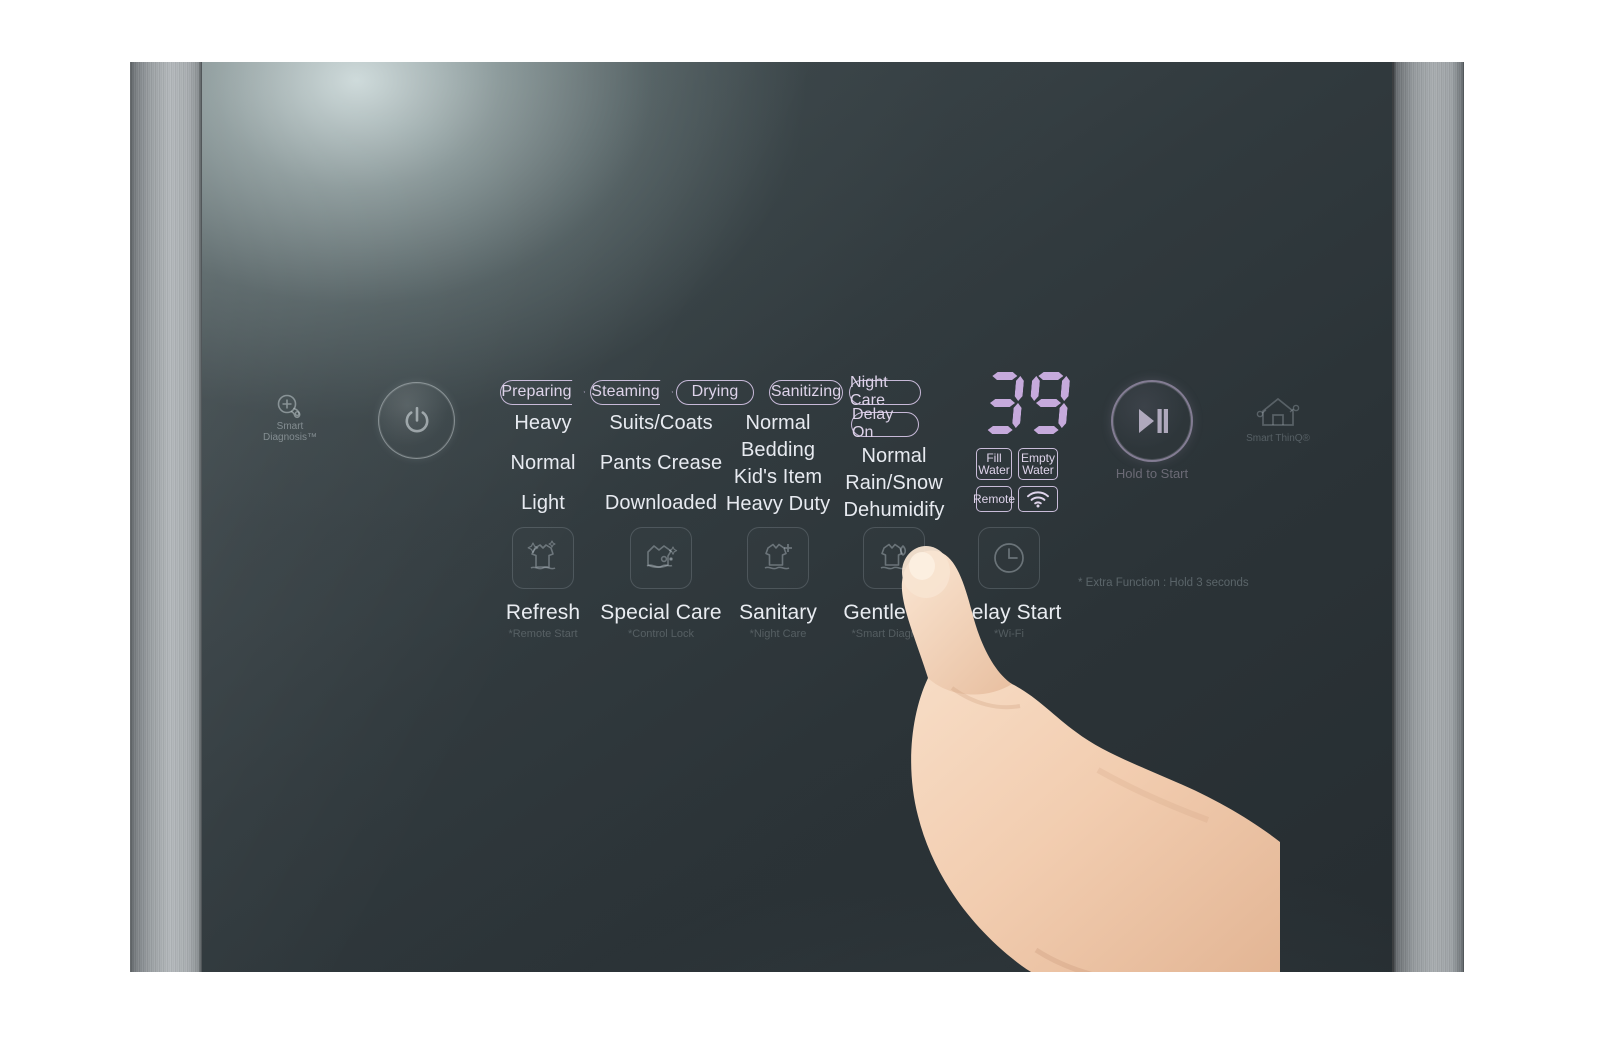 The width and height of the screenshot is (1600, 1062). Describe the element at coordinates (1009, 634) in the screenshot. I see `cycle-button-sublabel: *Wi-Fi` at that location.